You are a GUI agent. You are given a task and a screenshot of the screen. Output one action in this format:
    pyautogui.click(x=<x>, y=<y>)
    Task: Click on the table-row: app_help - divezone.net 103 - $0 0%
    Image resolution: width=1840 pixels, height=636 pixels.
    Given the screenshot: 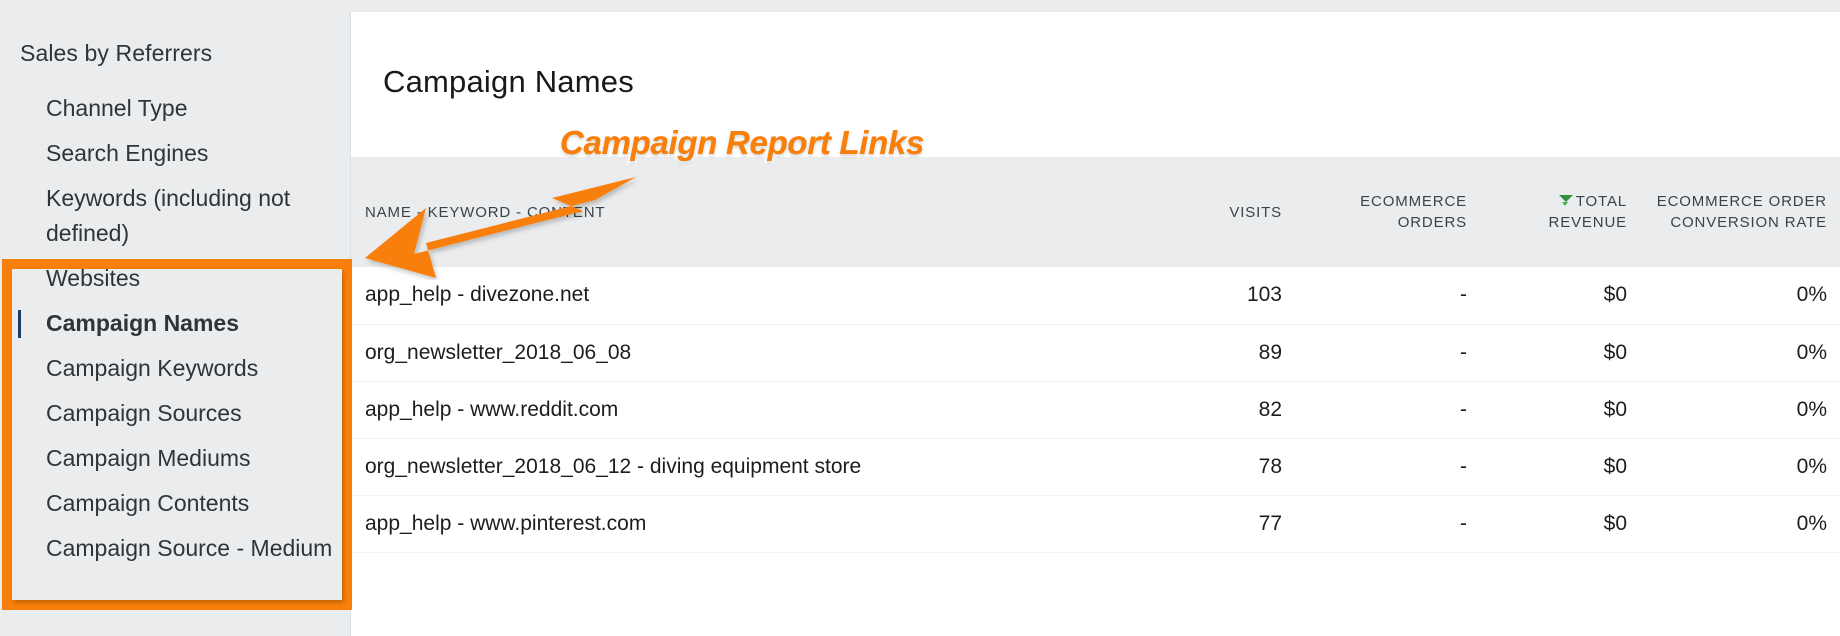 What is the action you would take?
    pyautogui.click(x=1095, y=295)
    